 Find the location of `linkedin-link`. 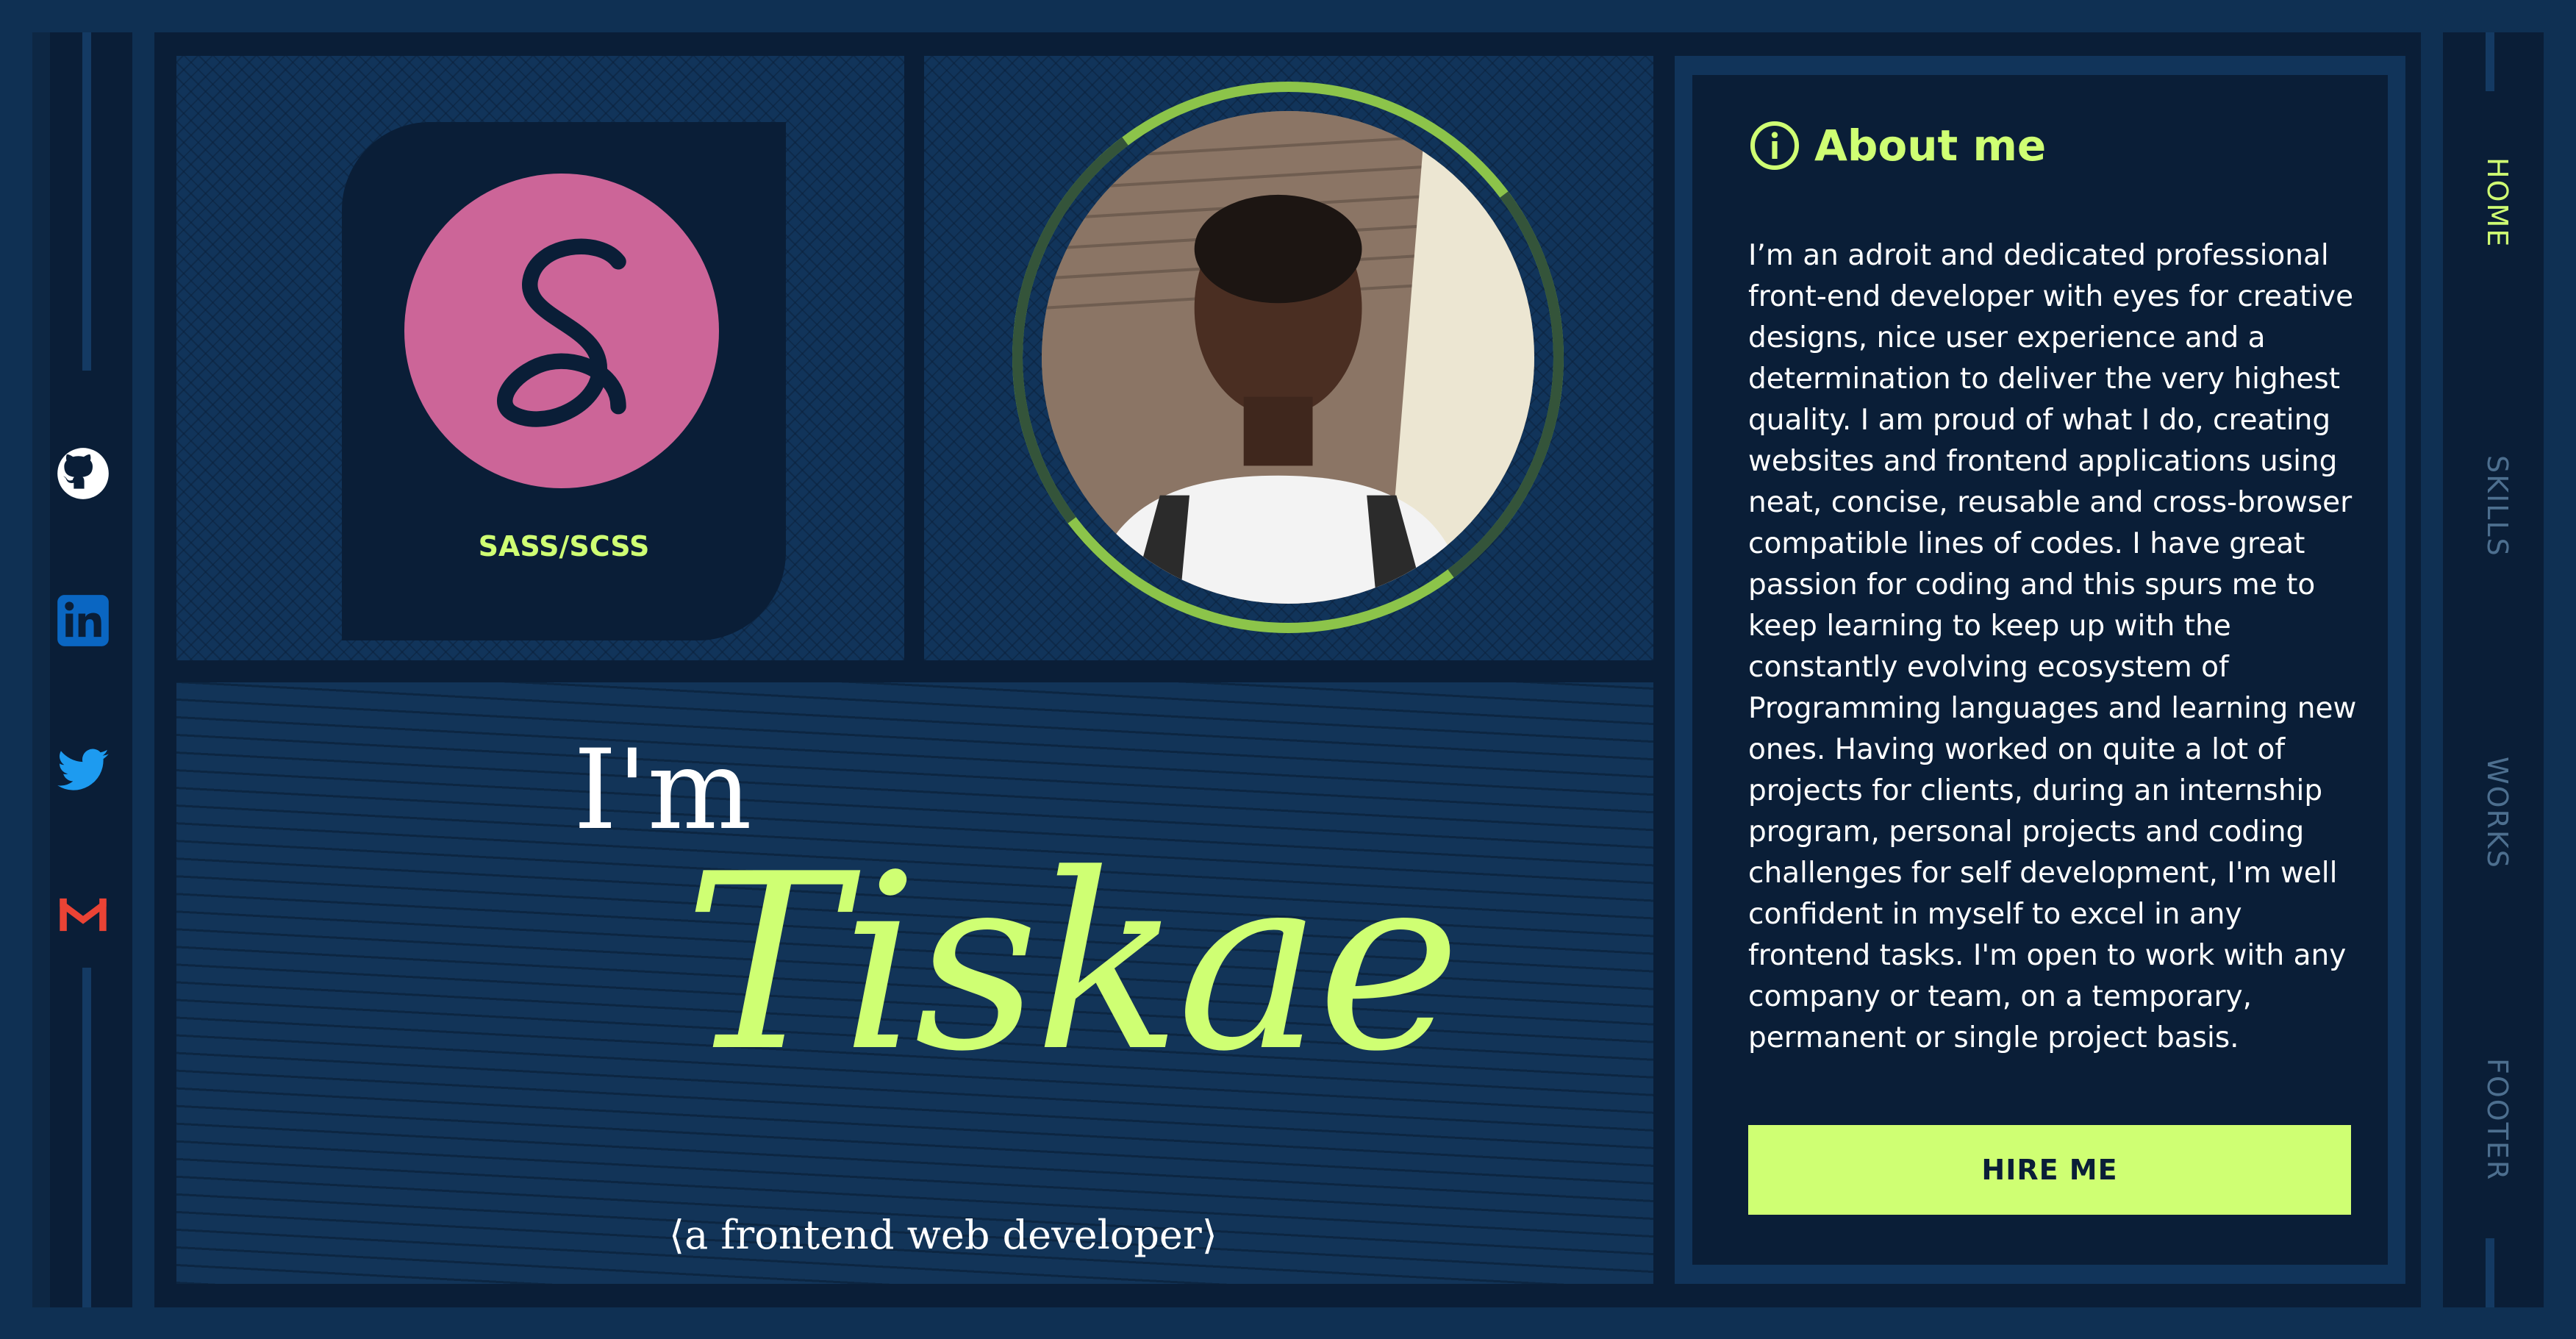

linkedin-link is located at coordinates (83, 621).